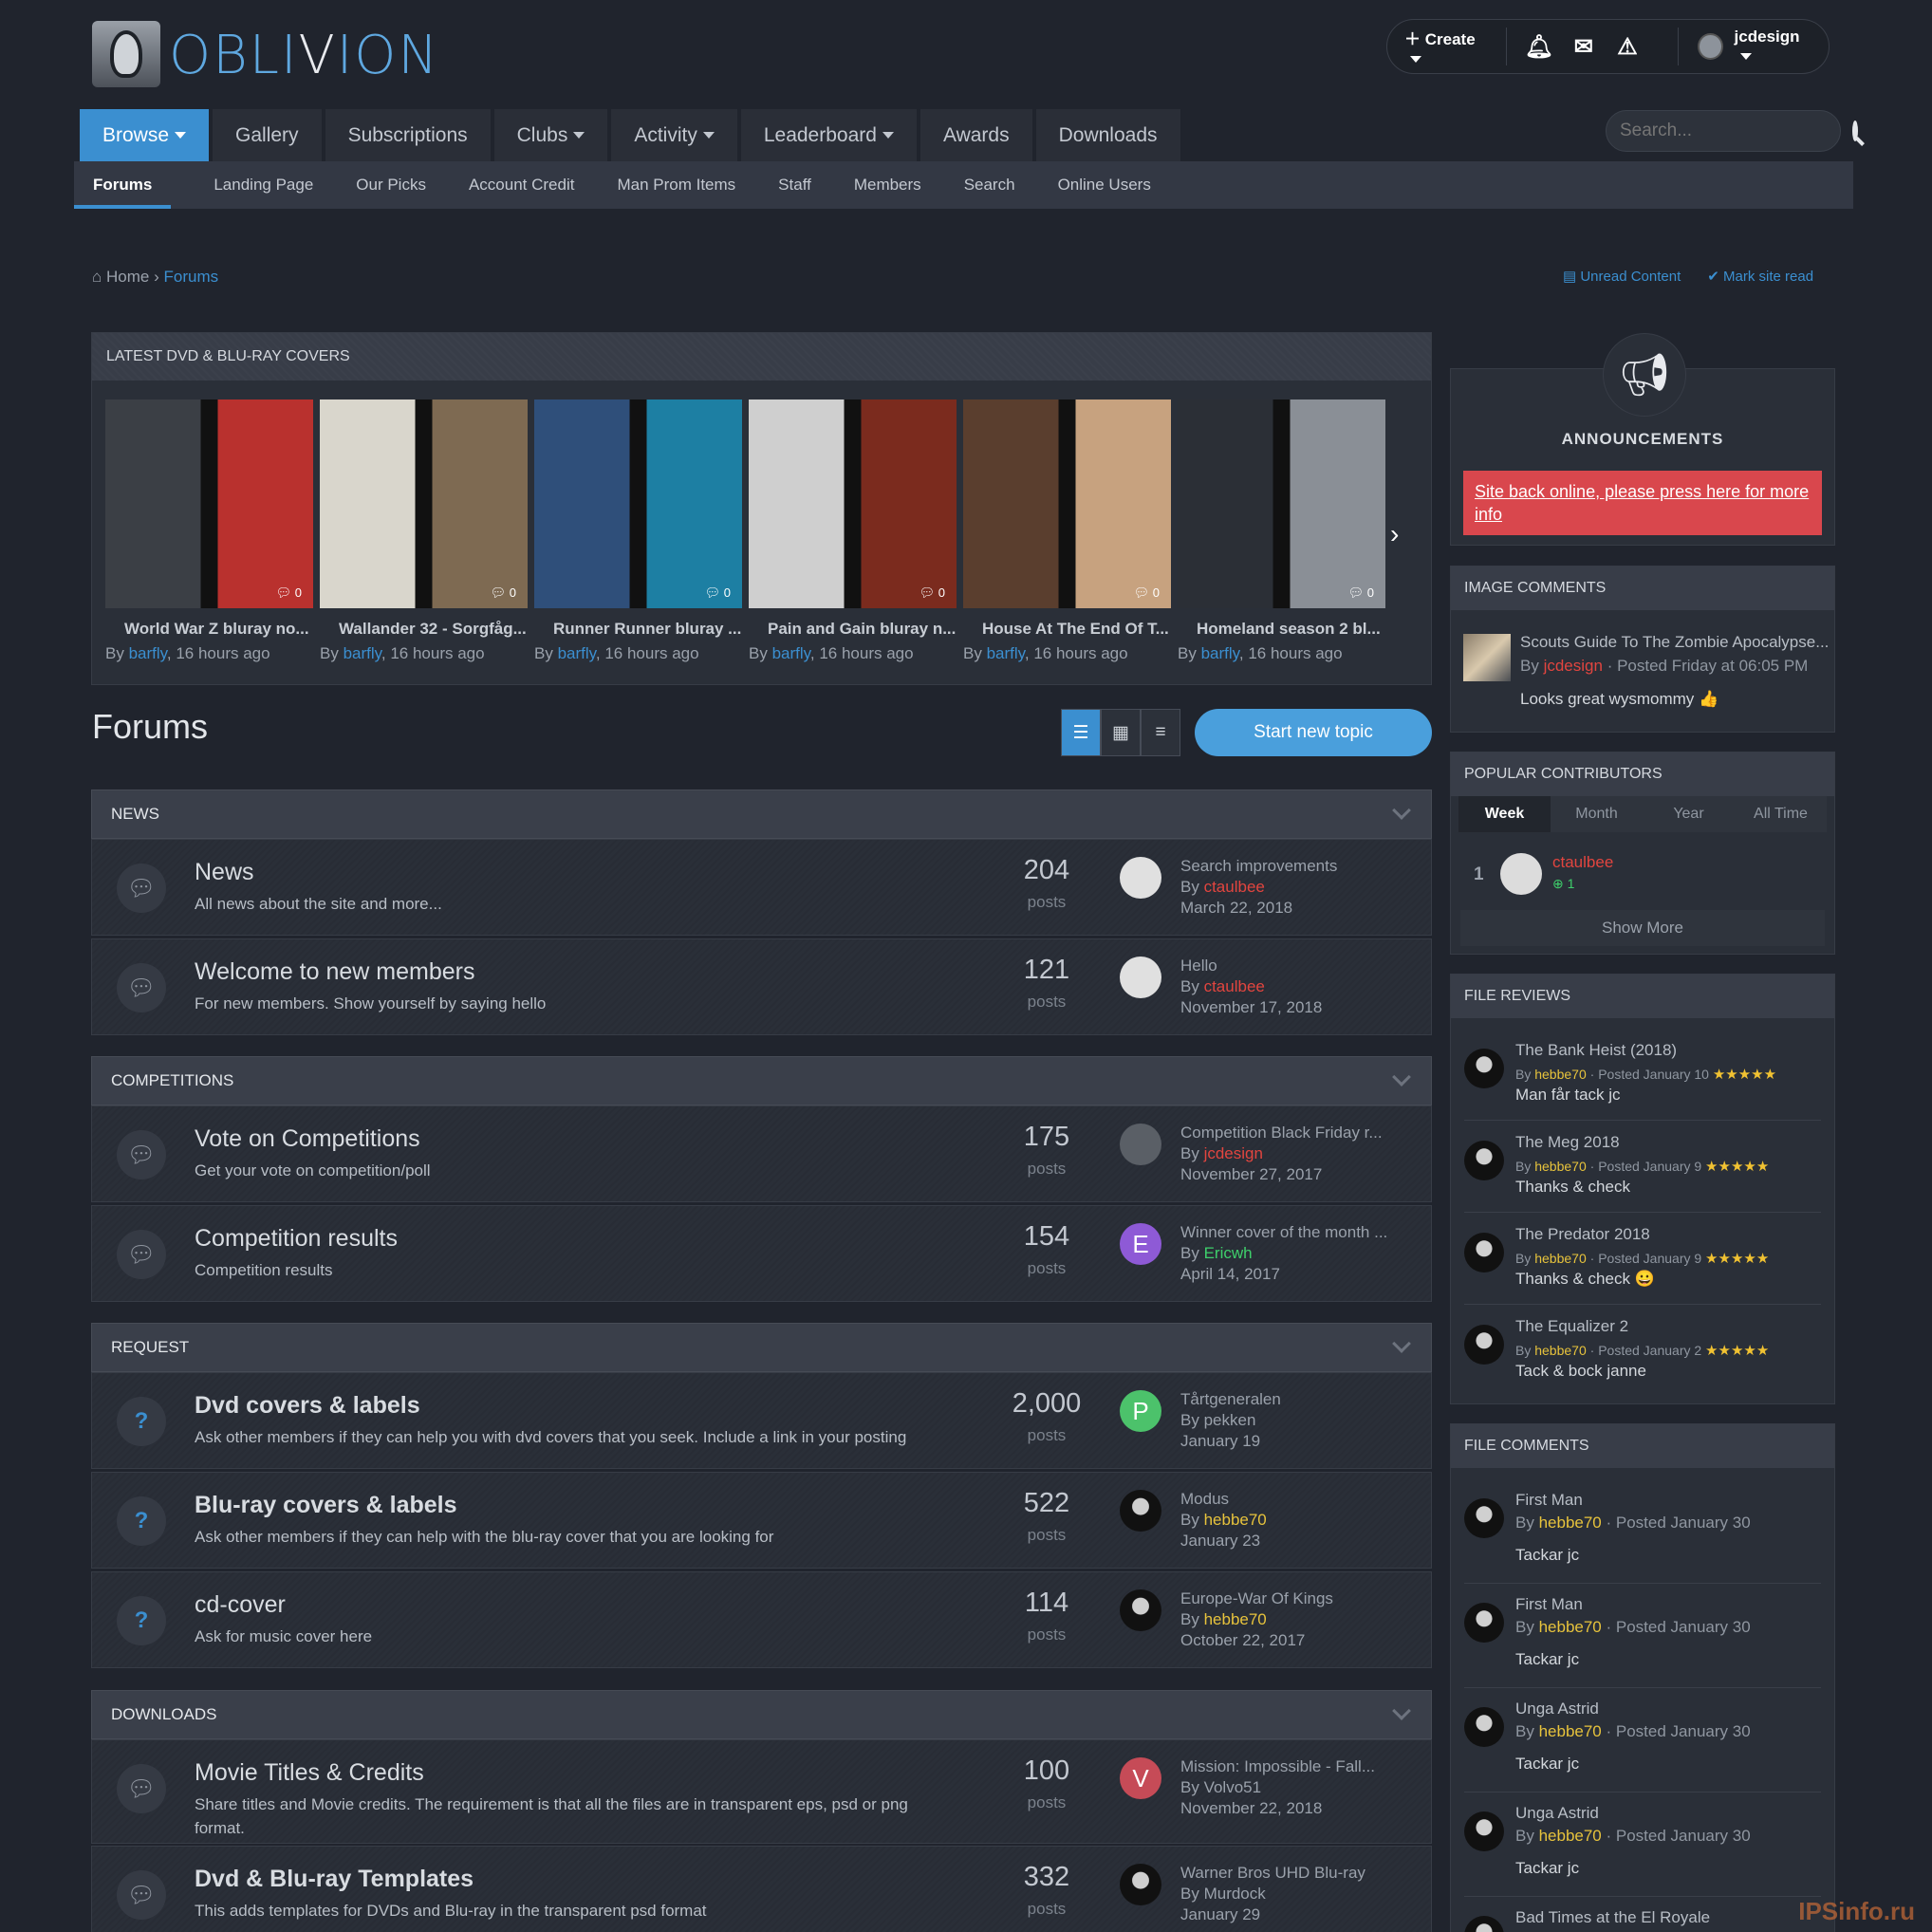  Describe the element at coordinates (1140, 1778) in the screenshot. I see `avatar: V` at that location.